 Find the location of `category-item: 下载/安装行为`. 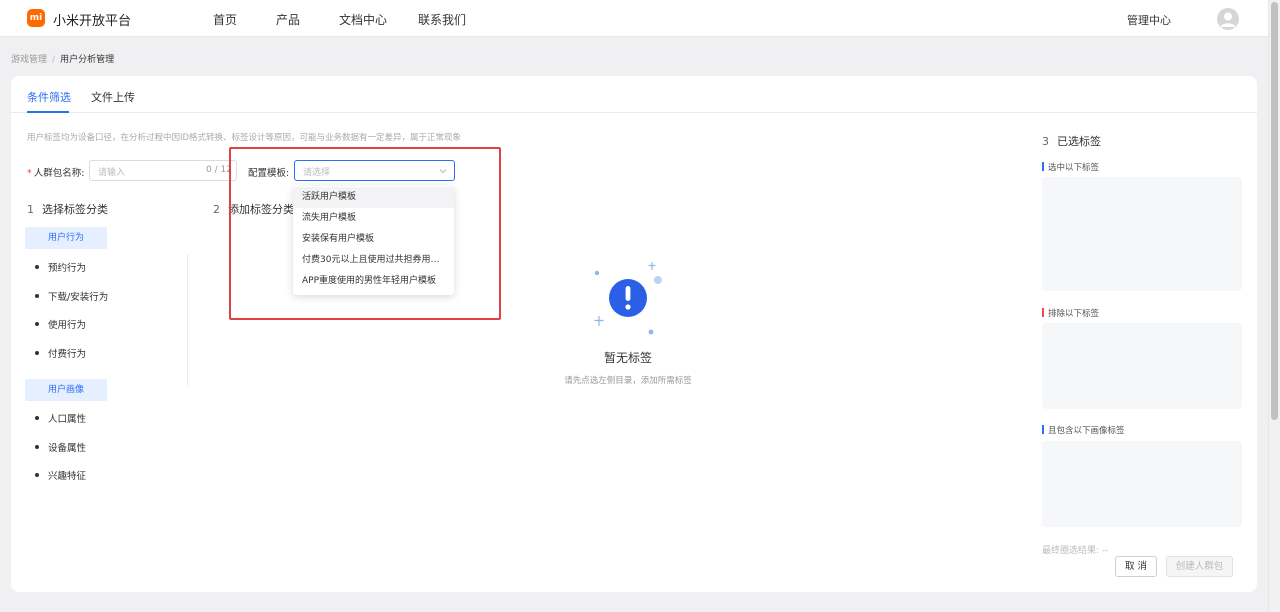

category-item: 下载/安装行为 is located at coordinates (72, 296).